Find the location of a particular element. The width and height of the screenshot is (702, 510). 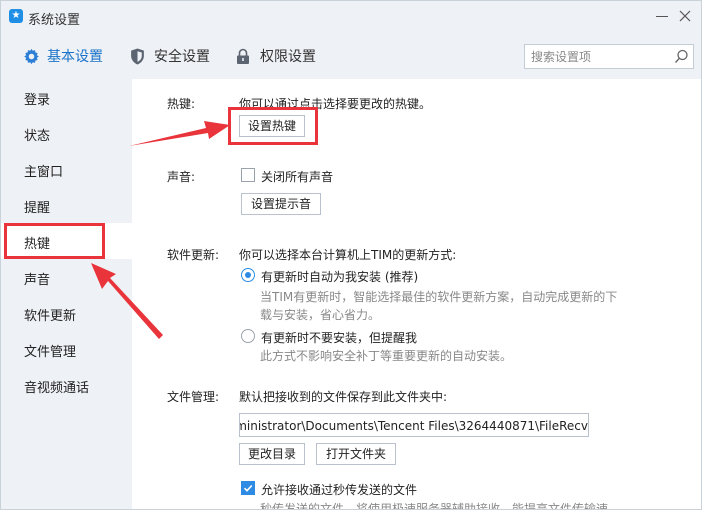

search-input is located at coordinates (601, 57).